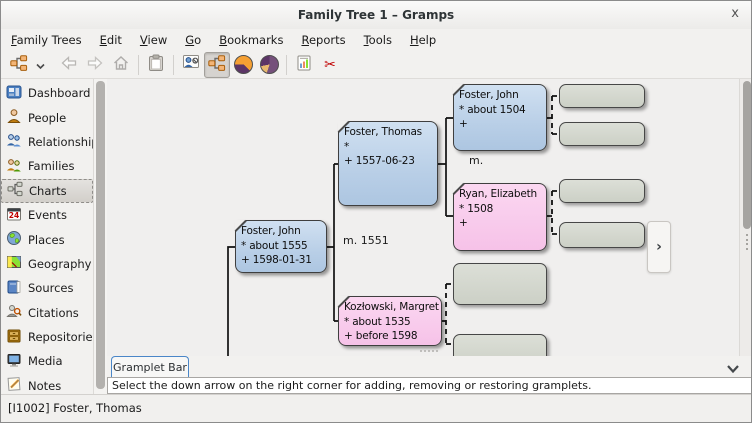 The image size is (752, 423). Describe the element at coordinates (14, 93) in the screenshot. I see `dashboard-icon` at that location.